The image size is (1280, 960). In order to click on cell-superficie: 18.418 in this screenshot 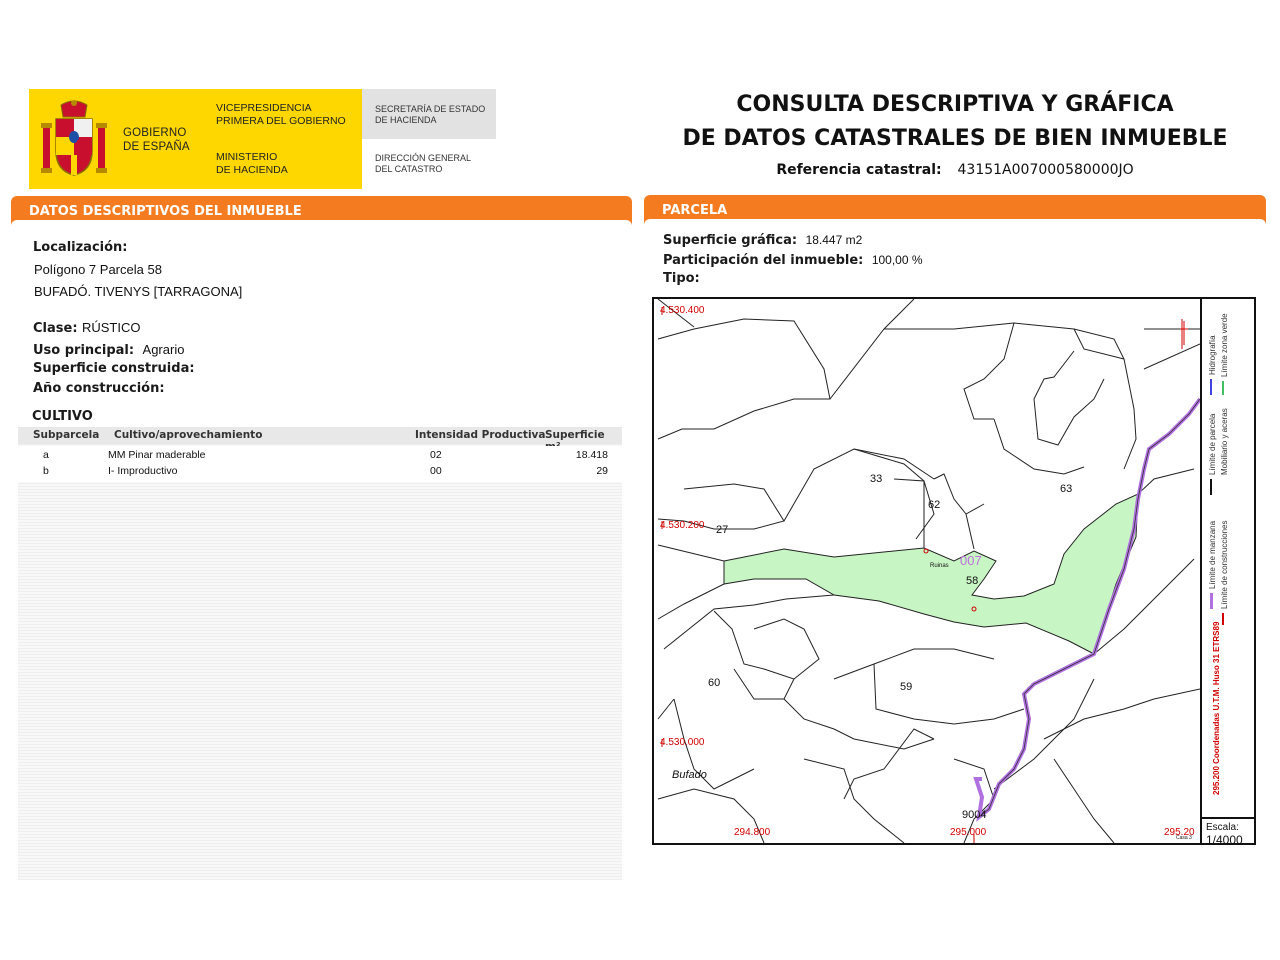, I will do `click(591, 455)`.